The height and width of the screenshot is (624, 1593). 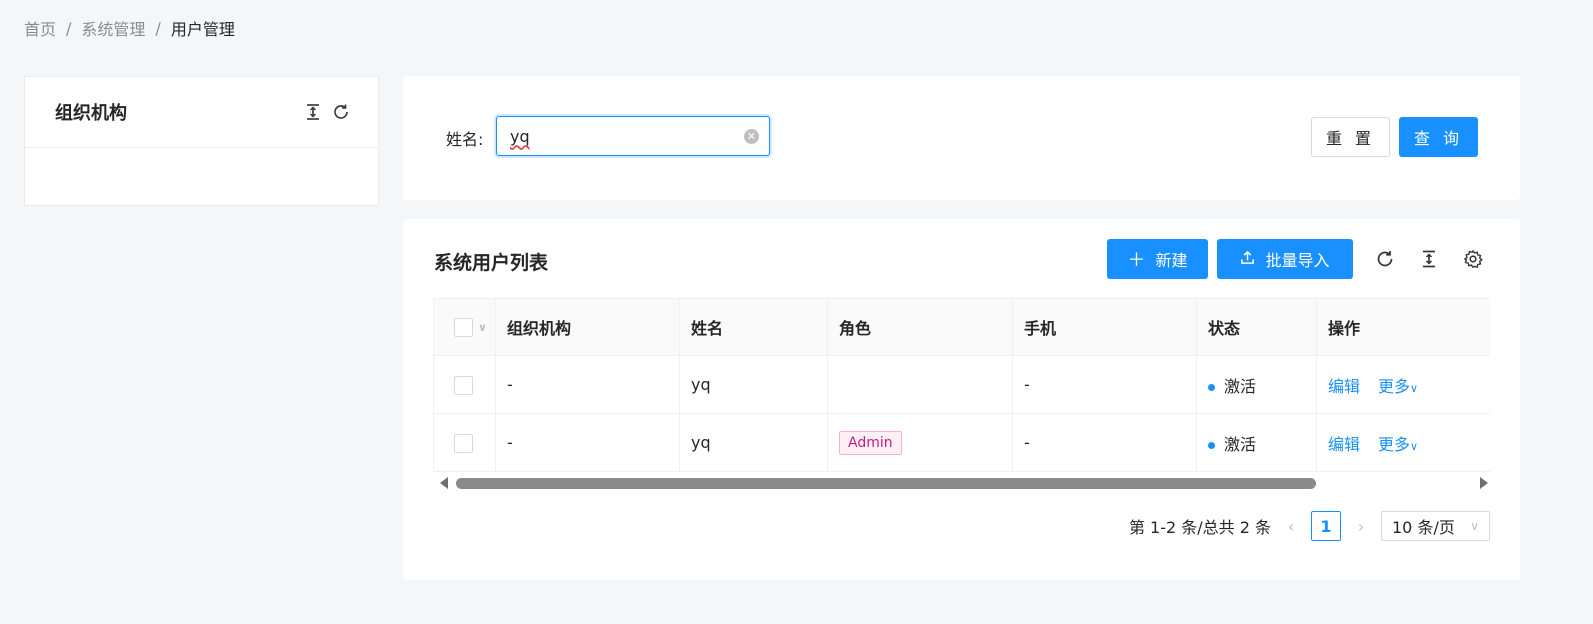 I want to click on setting-icon, so click(x=1473, y=259).